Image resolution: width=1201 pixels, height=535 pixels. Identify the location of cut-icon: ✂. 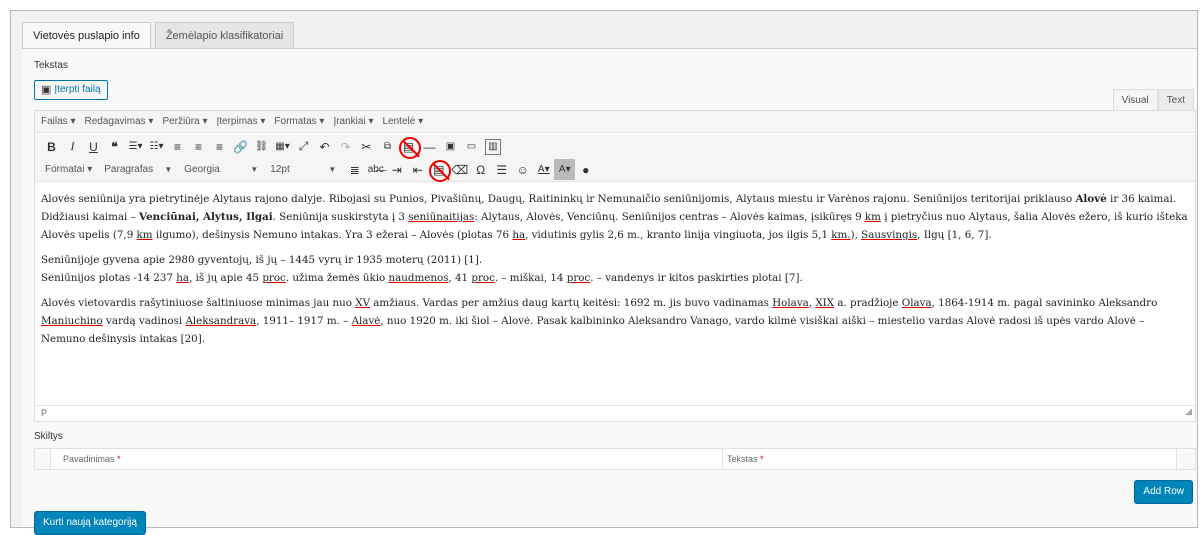
(366, 146).